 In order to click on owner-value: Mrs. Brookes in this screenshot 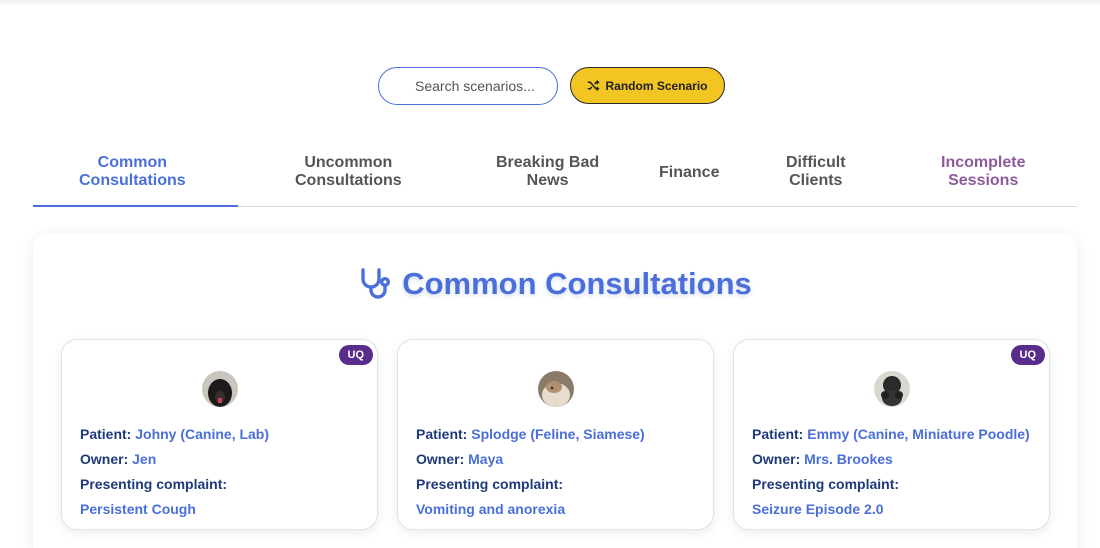, I will do `click(848, 459)`.